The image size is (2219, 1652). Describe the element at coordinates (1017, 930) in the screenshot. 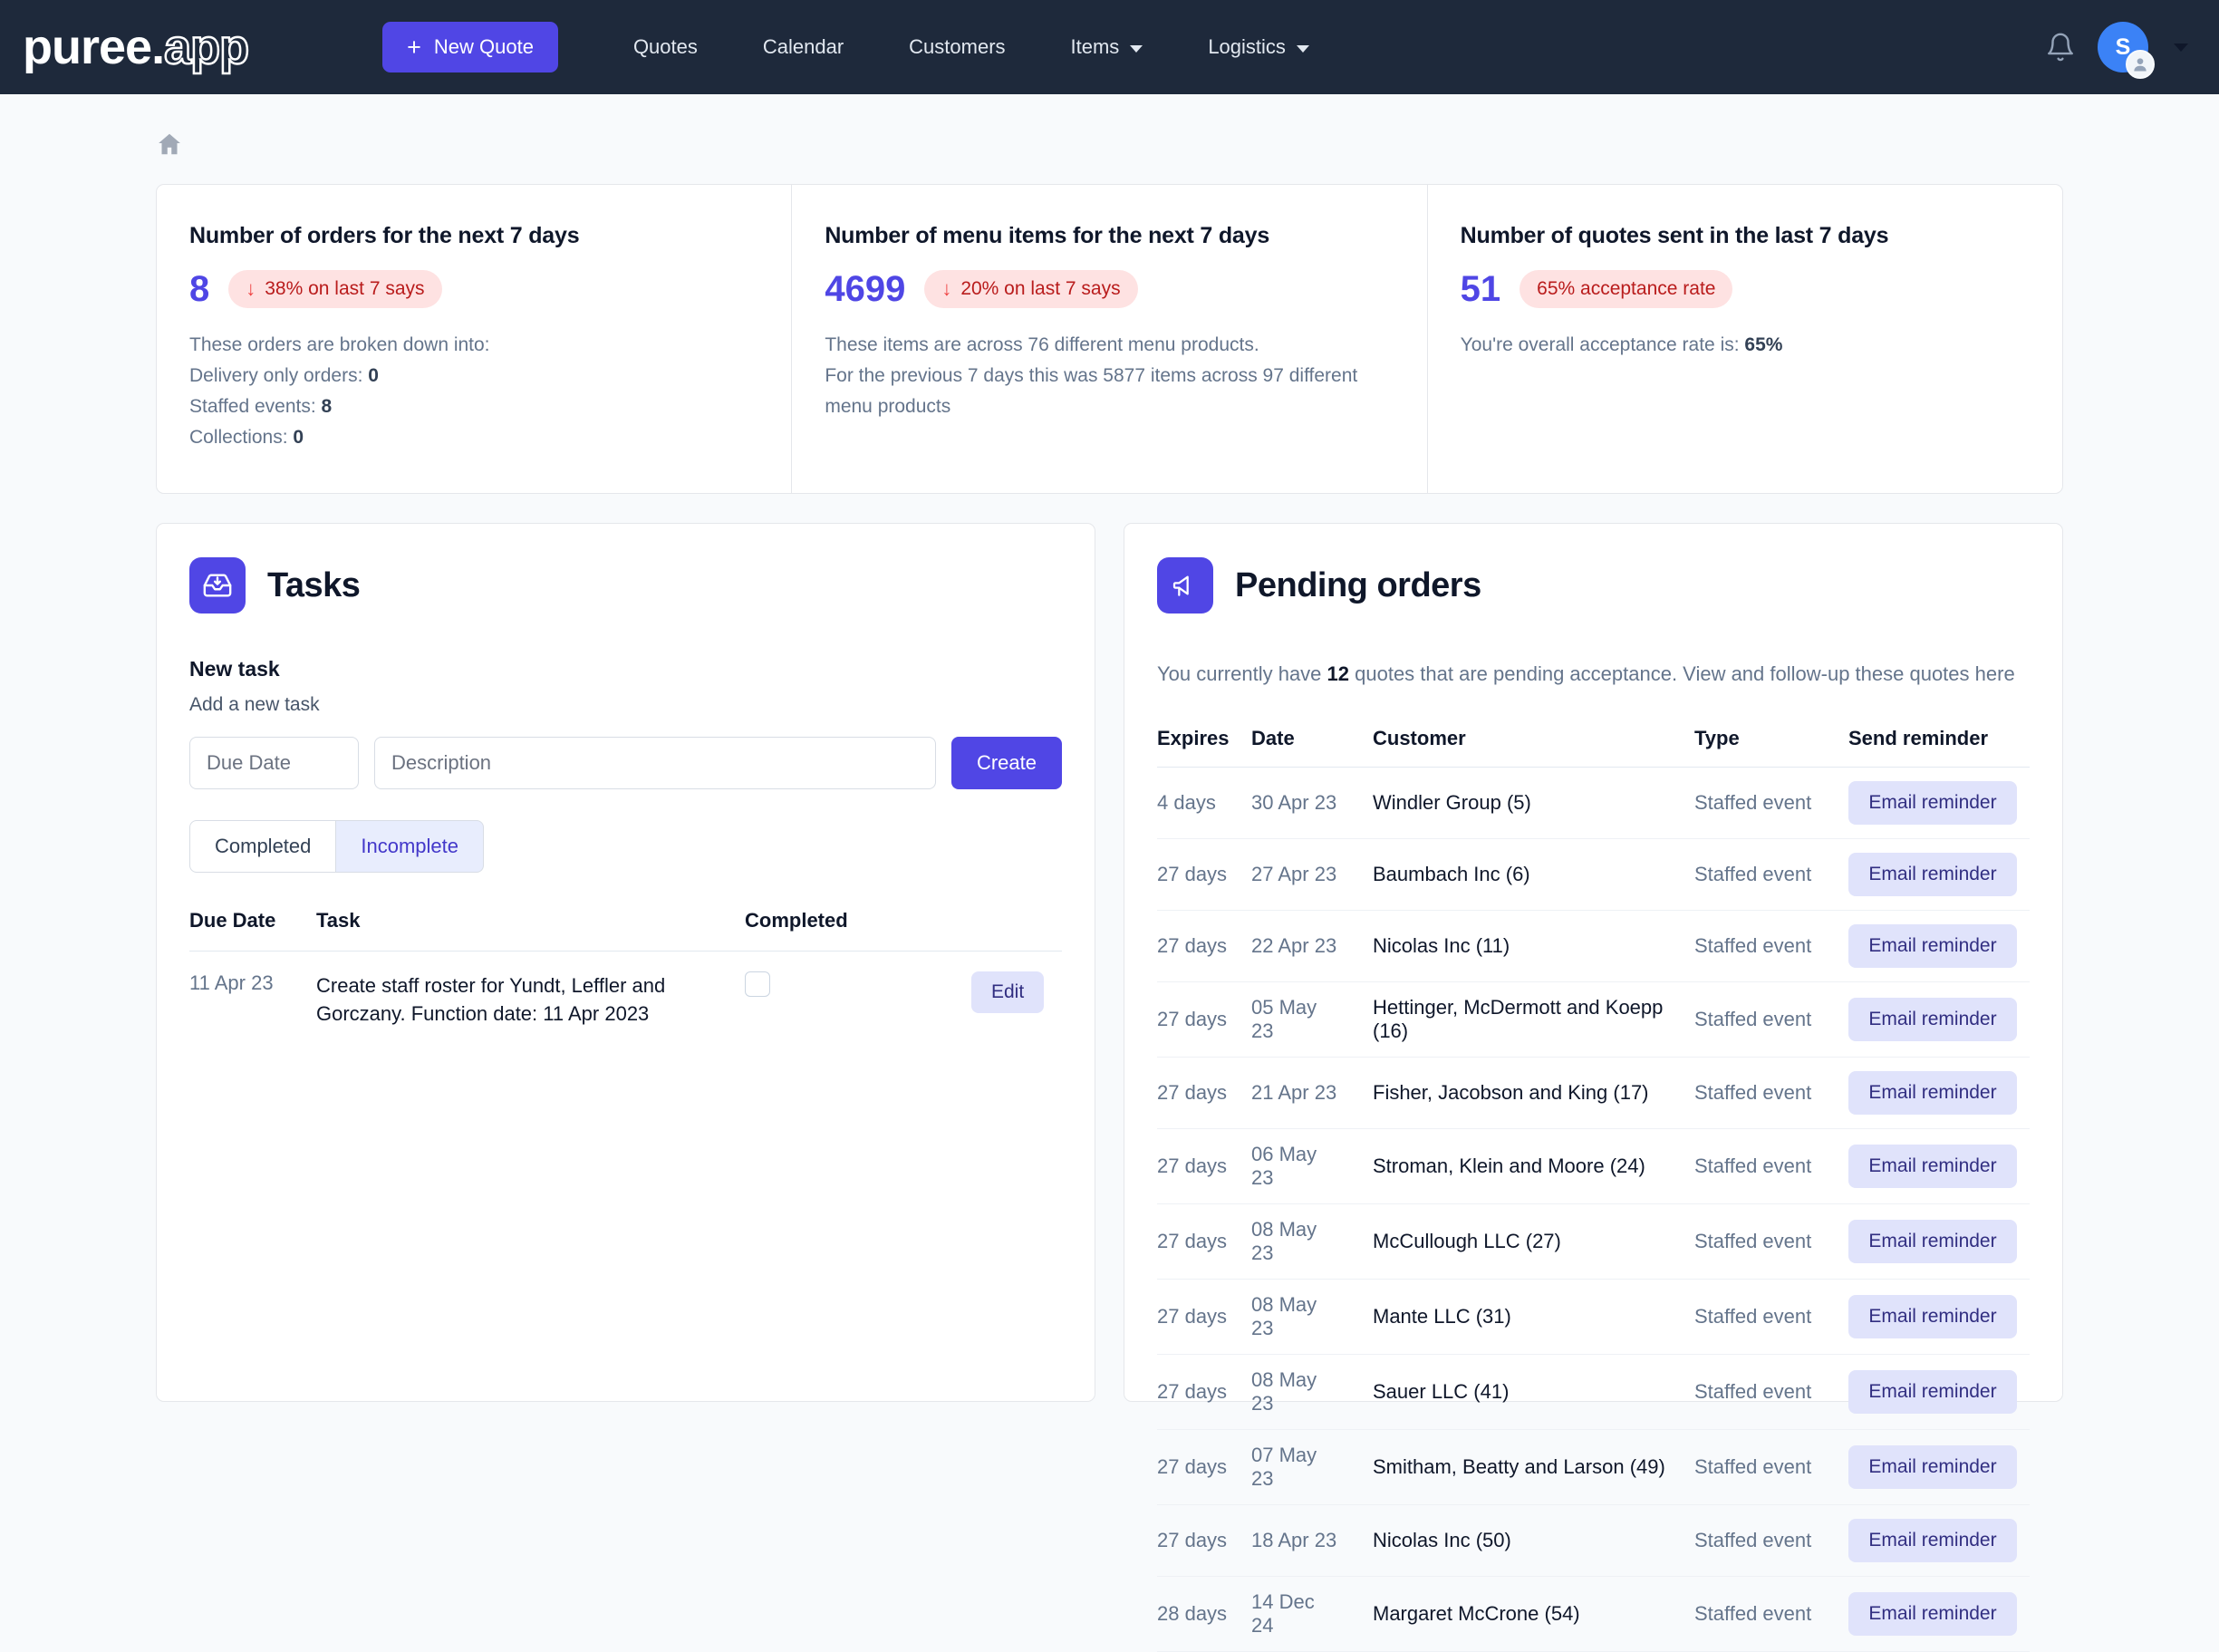

I see `tasks-column-header-actions` at that location.